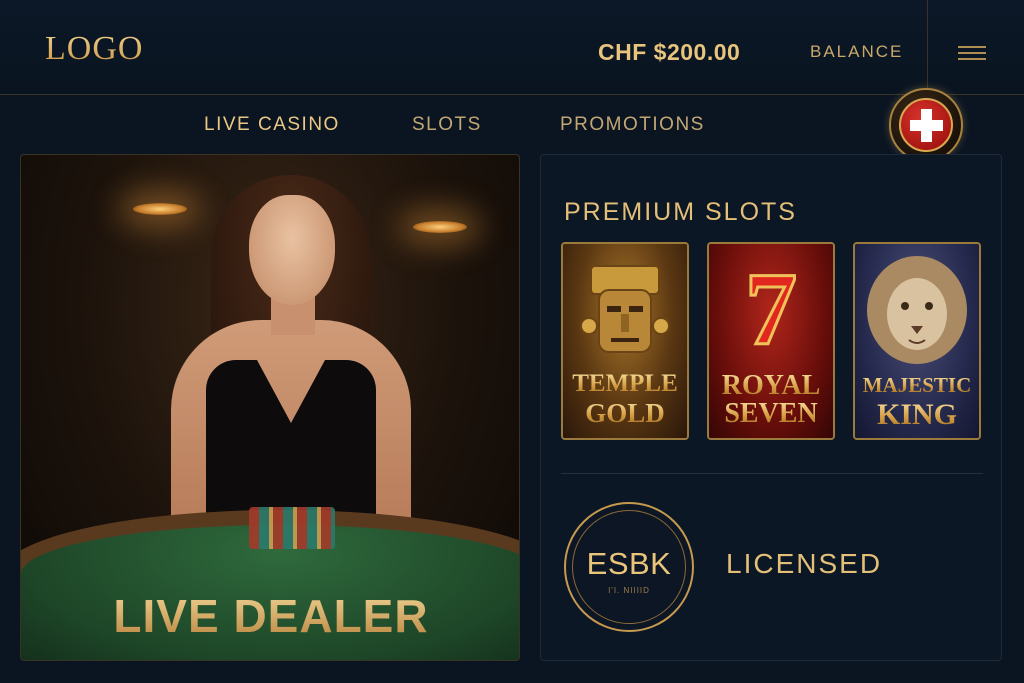 The width and height of the screenshot is (1024, 683). Describe the element at coordinates (512, 125) in the screenshot. I see `main-nav: LIVE CASINO SLOTS PROMOTIONS` at that location.